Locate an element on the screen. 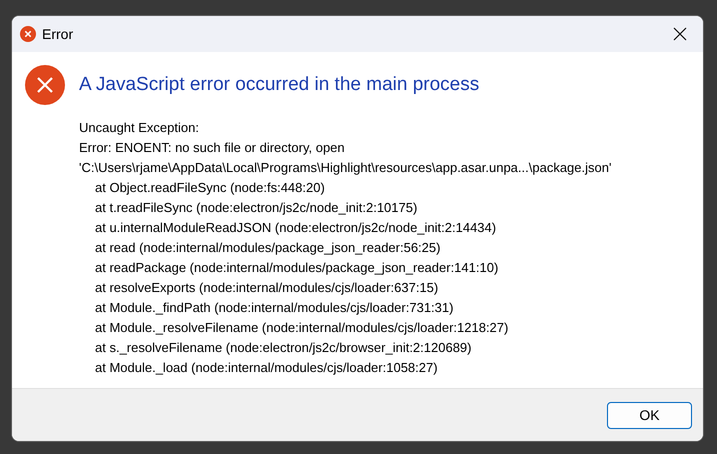  stack-frame-line: at t.readFileSync (node:electron/js2c/node_init:2:10175) is located at coordinates (256, 207).